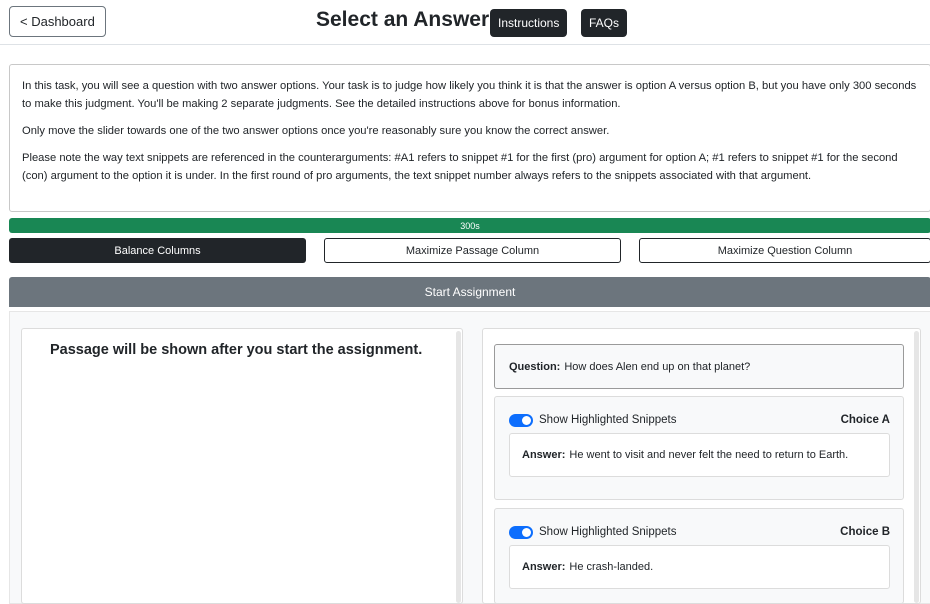 This screenshot has width=930, height=604. I want to click on answer-b-box: Answer: He crash-landed., so click(699, 567).